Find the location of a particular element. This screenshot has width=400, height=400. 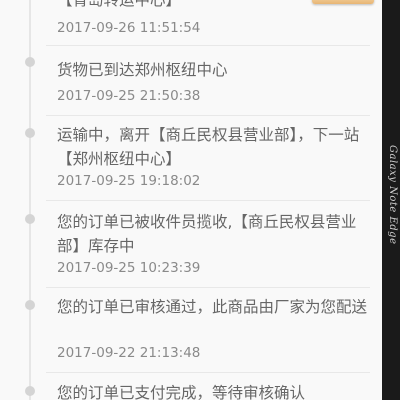

entry-time: 2017-09-25 21:50:38 is located at coordinates (129, 96).